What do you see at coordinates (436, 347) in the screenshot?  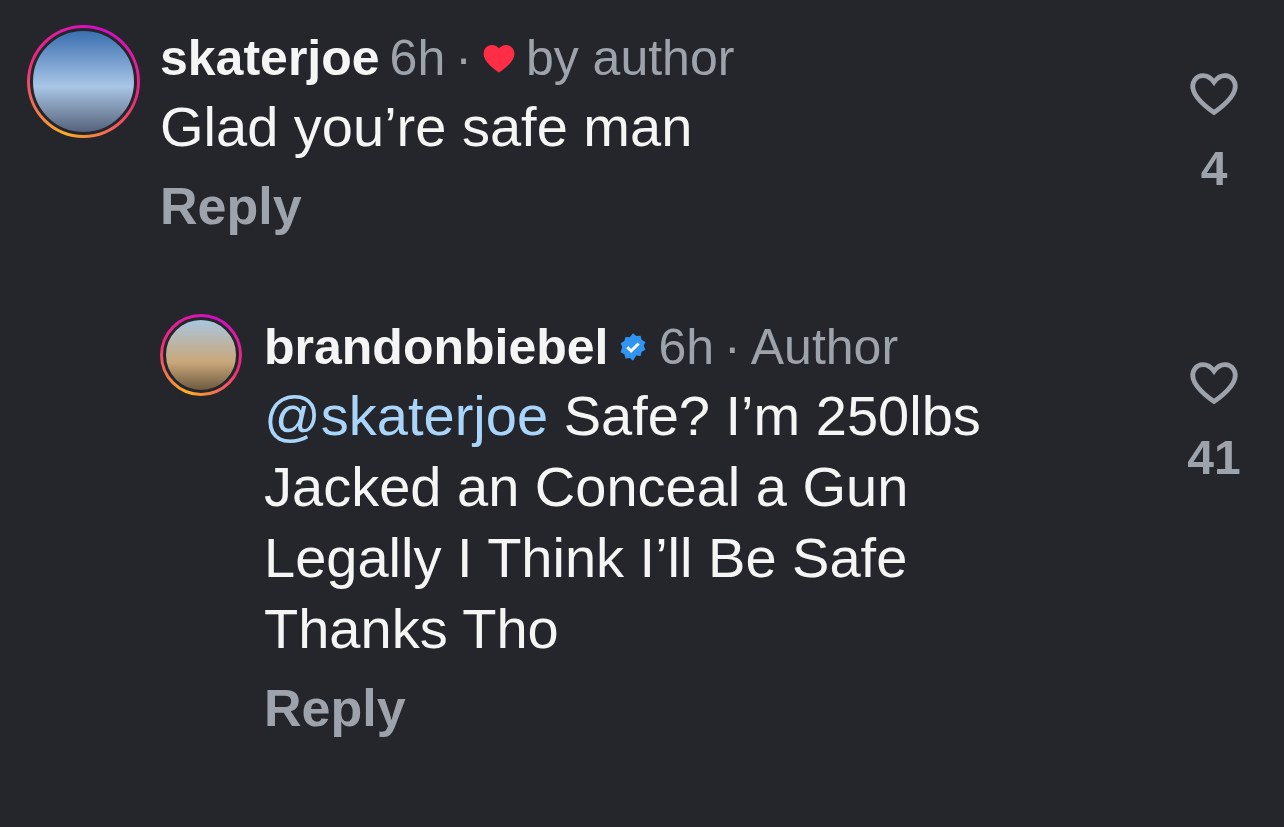 I see `username: brandonbiebel` at bounding box center [436, 347].